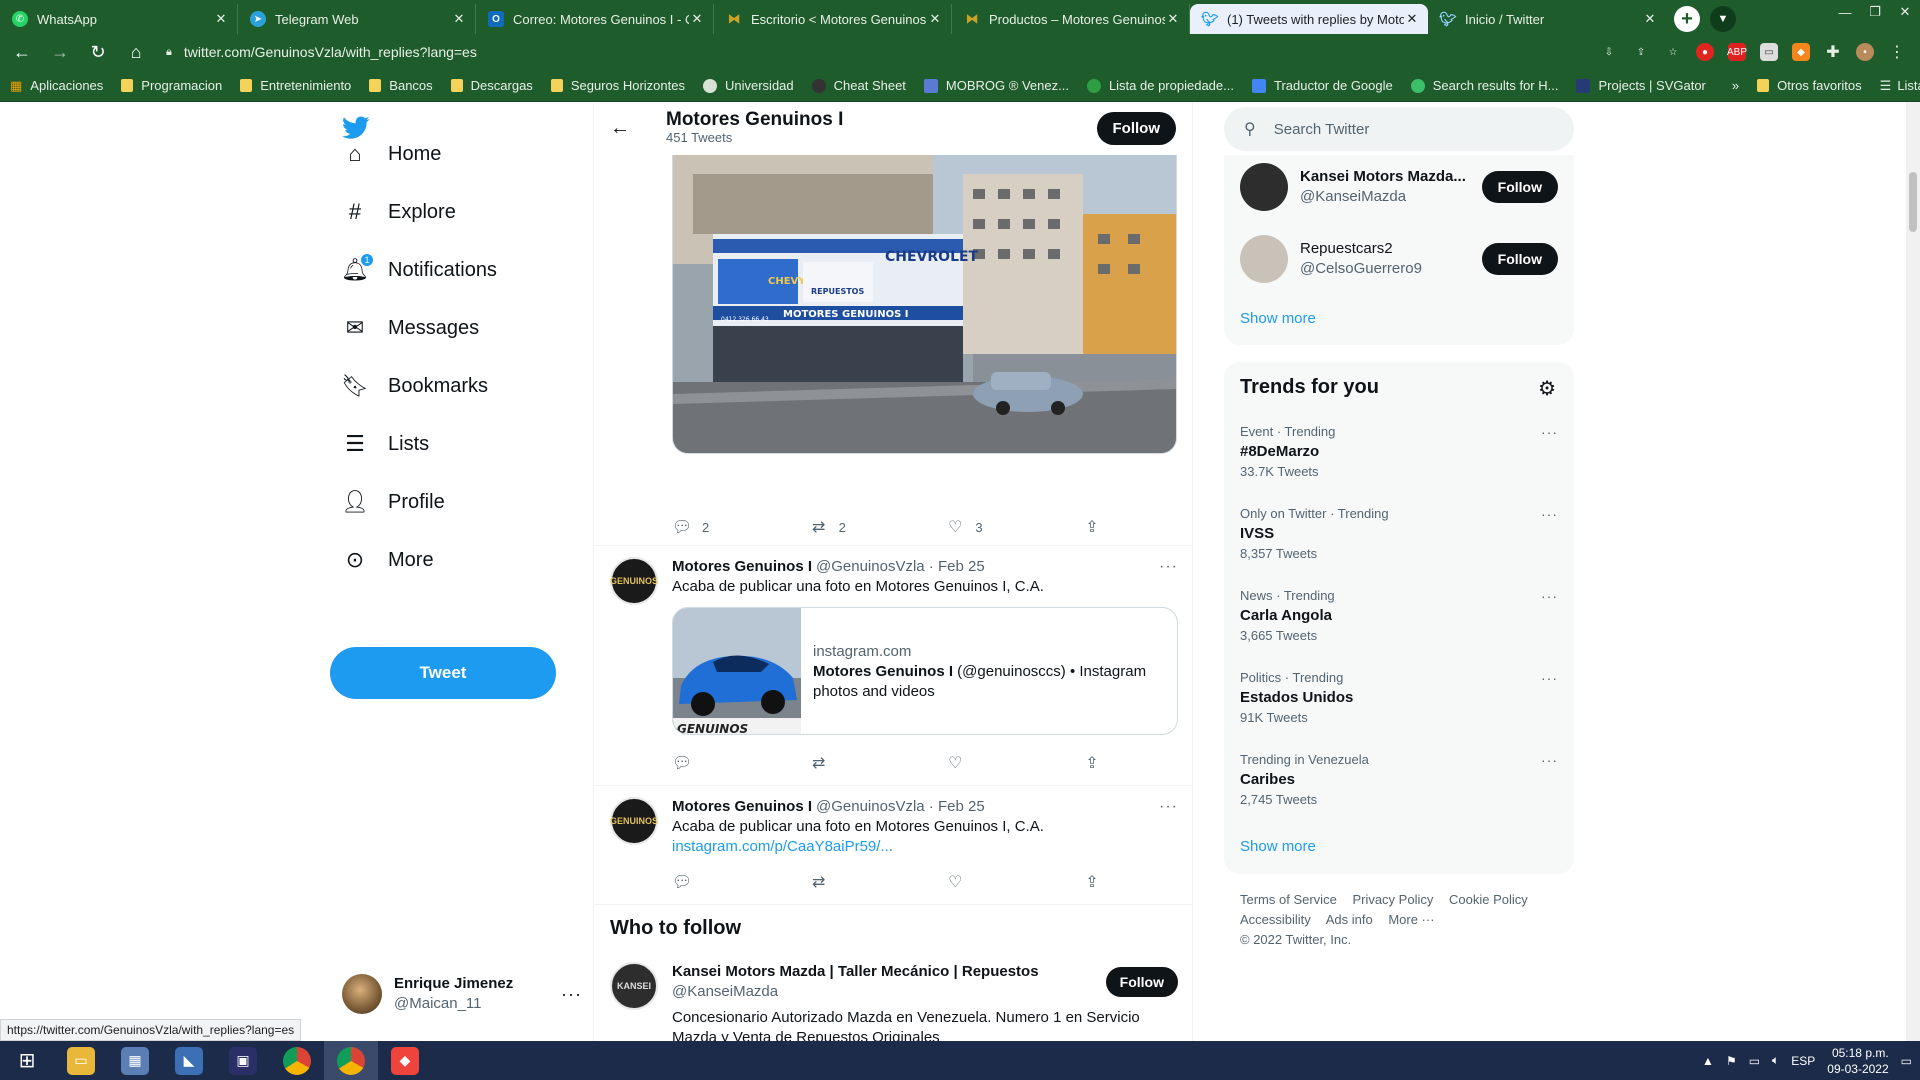 The image size is (1920, 1080). I want to click on footer-link-ads: Ads info, so click(1349, 919).